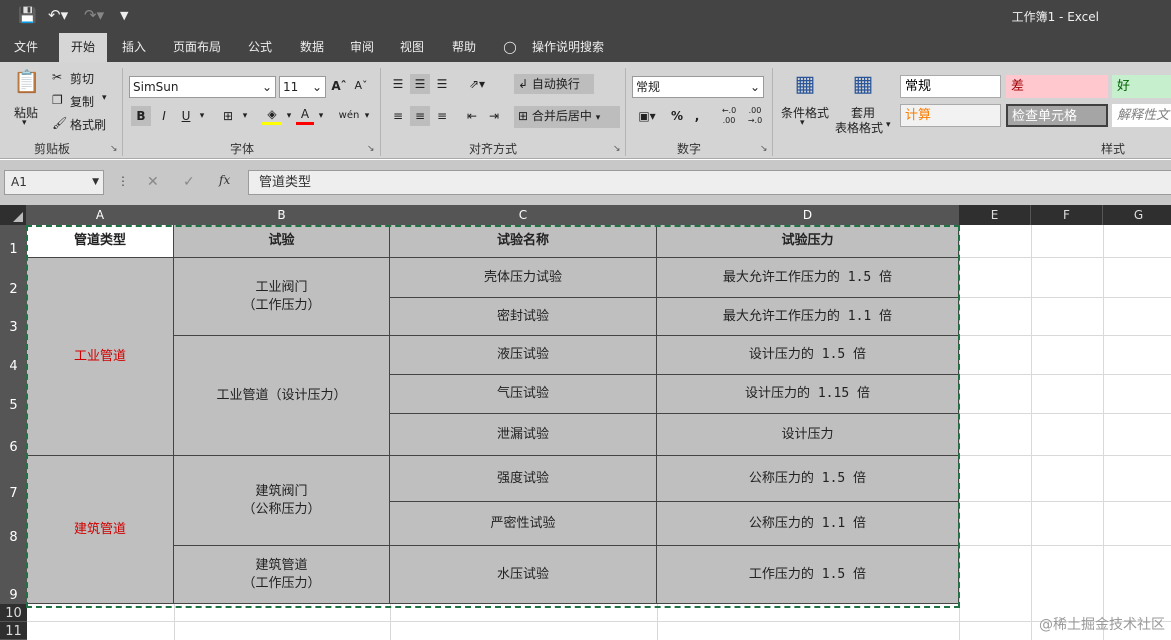 The height and width of the screenshot is (640, 1171). Describe the element at coordinates (442, 84) in the screenshot. I see `align-bottom-icon: ☰` at that location.